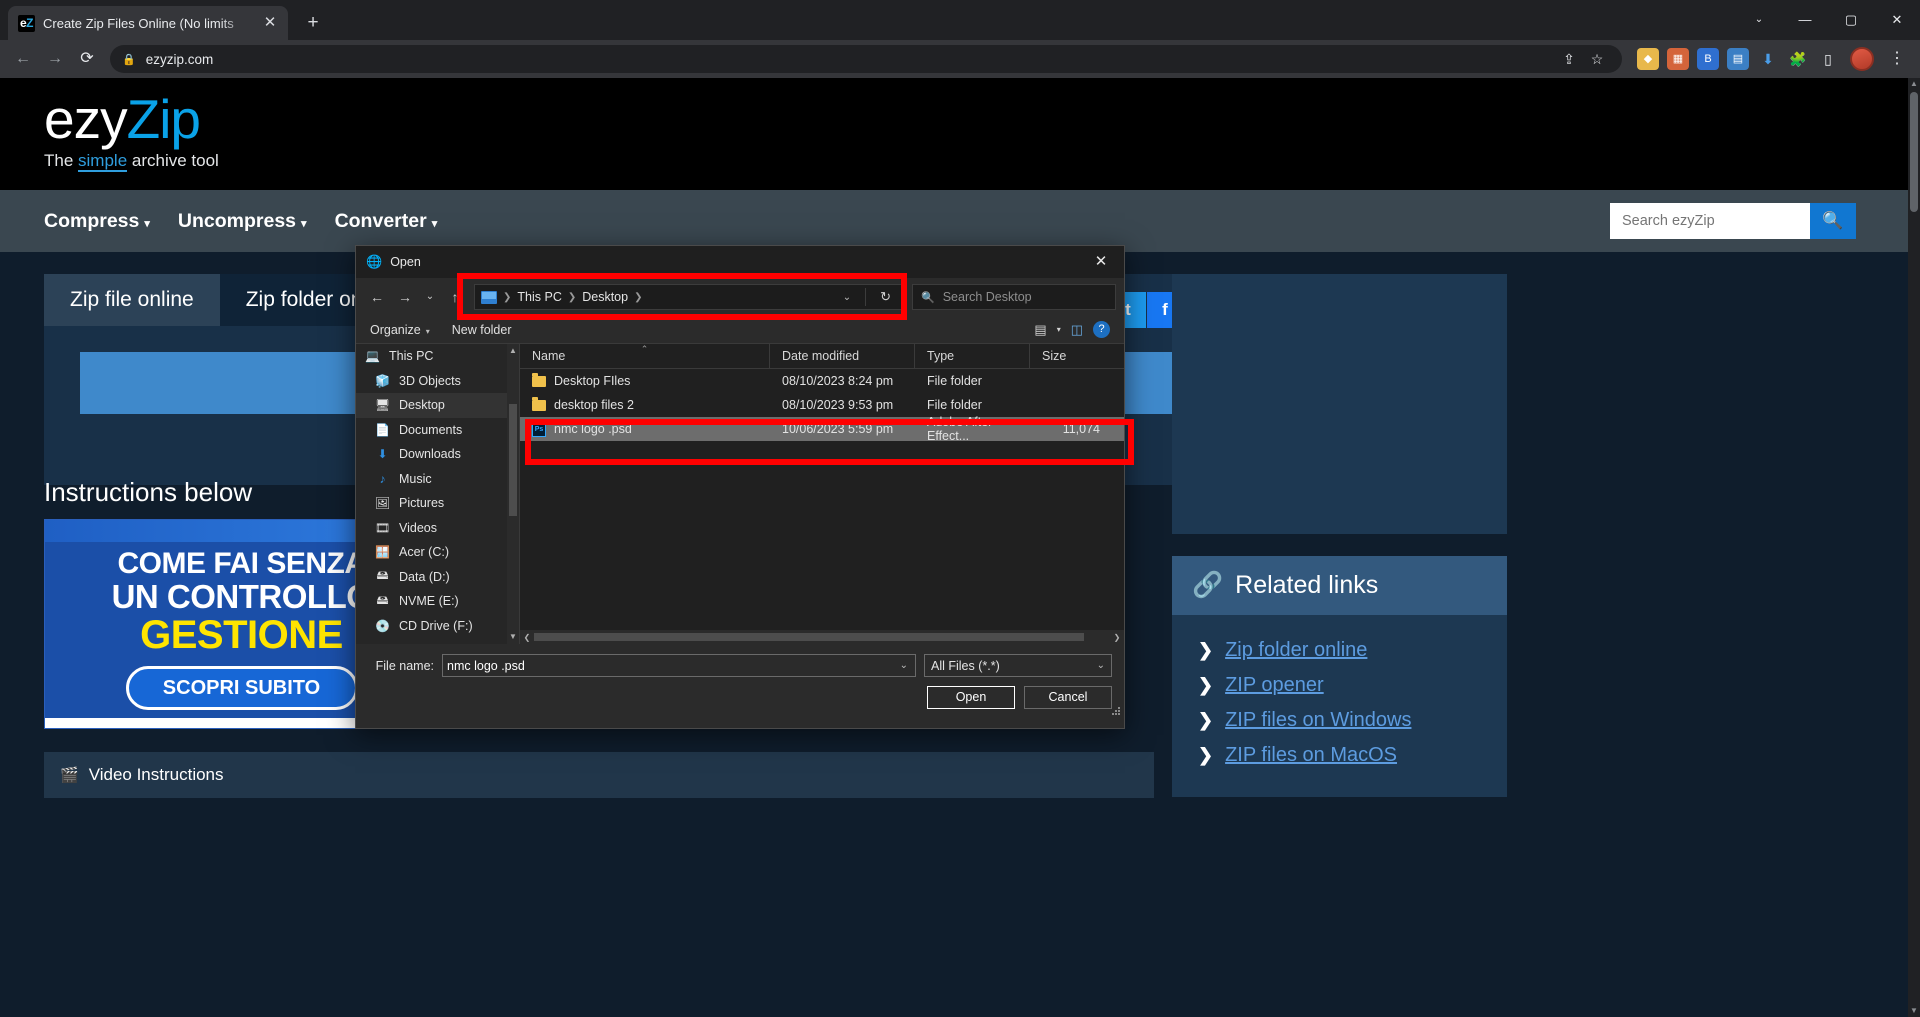  I want to click on breadcrumb-dropdown-icon: ⌄, so click(847, 297).